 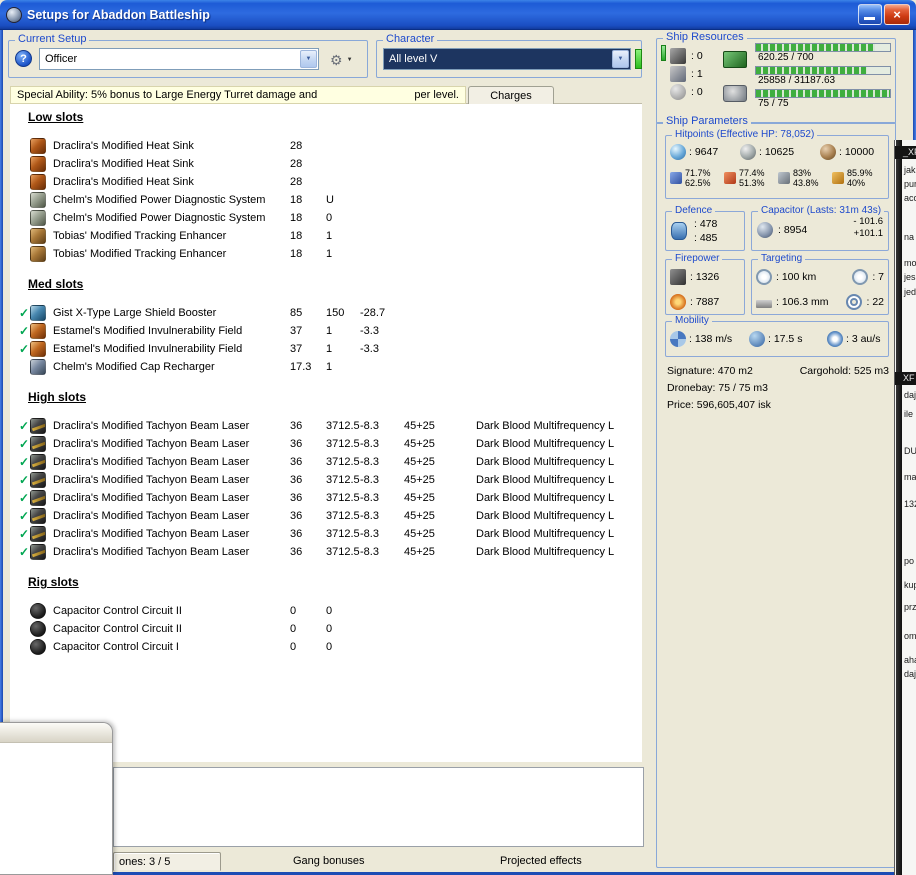 What do you see at coordinates (910, 636) in the screenshot?
I see `background-text-fragment: om` at bounding box center [910, 636].